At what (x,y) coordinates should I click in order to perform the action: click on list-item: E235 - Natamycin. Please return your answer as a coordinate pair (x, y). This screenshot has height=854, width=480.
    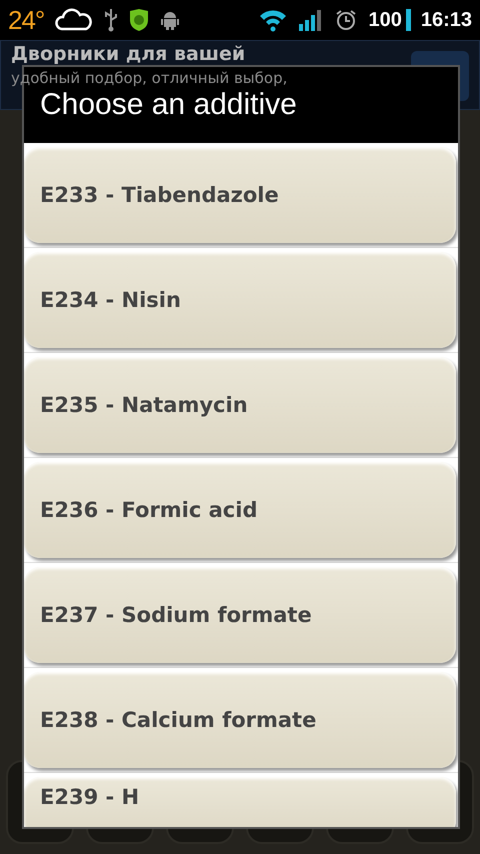
    Looking at the image, I should click on (240, 405).